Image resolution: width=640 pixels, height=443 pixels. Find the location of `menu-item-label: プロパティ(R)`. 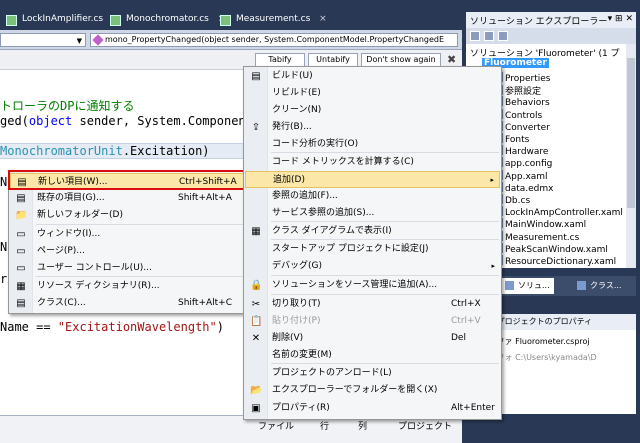

menu-item-label: プロパティ(R) is located at coordinates (301, 408).